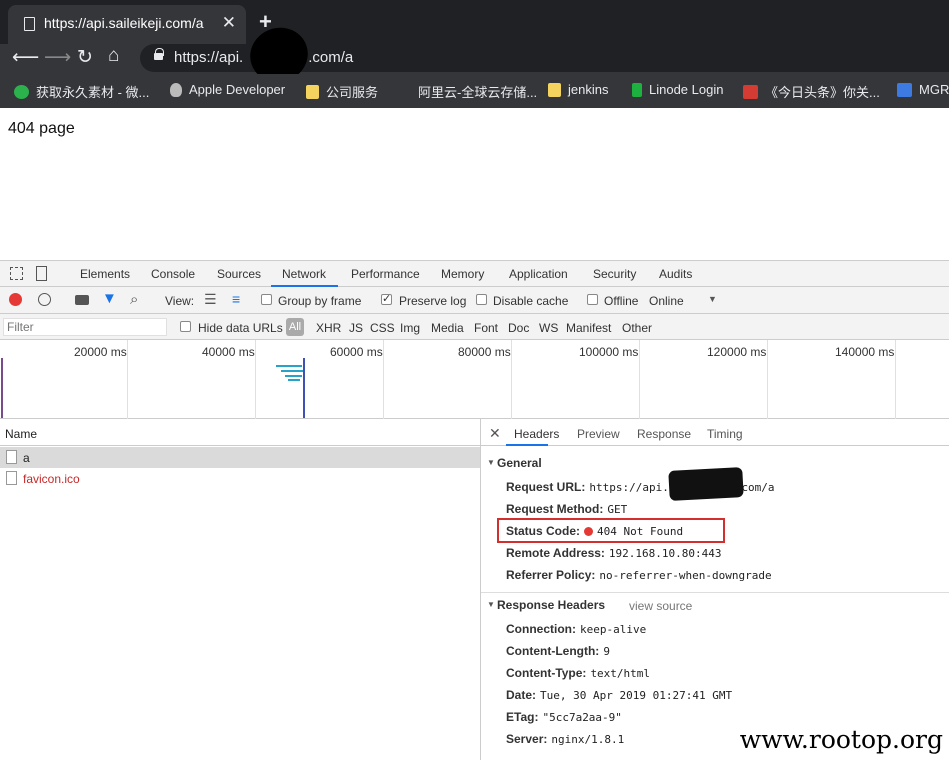 This screenshot has height=760, width=949. What do you see at coordinates (712, 299) in the screenshot?
I see `chevron-down-icon: ▼` at bounding box center [712, 299].